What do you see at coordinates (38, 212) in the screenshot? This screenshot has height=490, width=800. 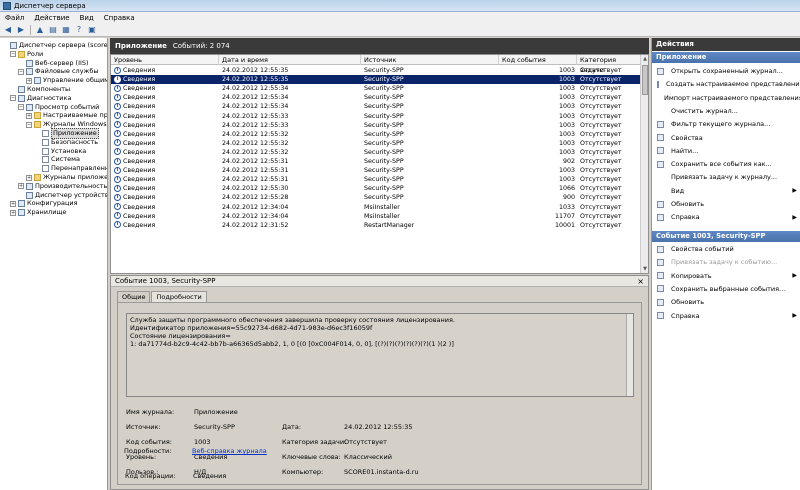 I see `tree-item: + Хранилище` at bounding box center [38, 212].